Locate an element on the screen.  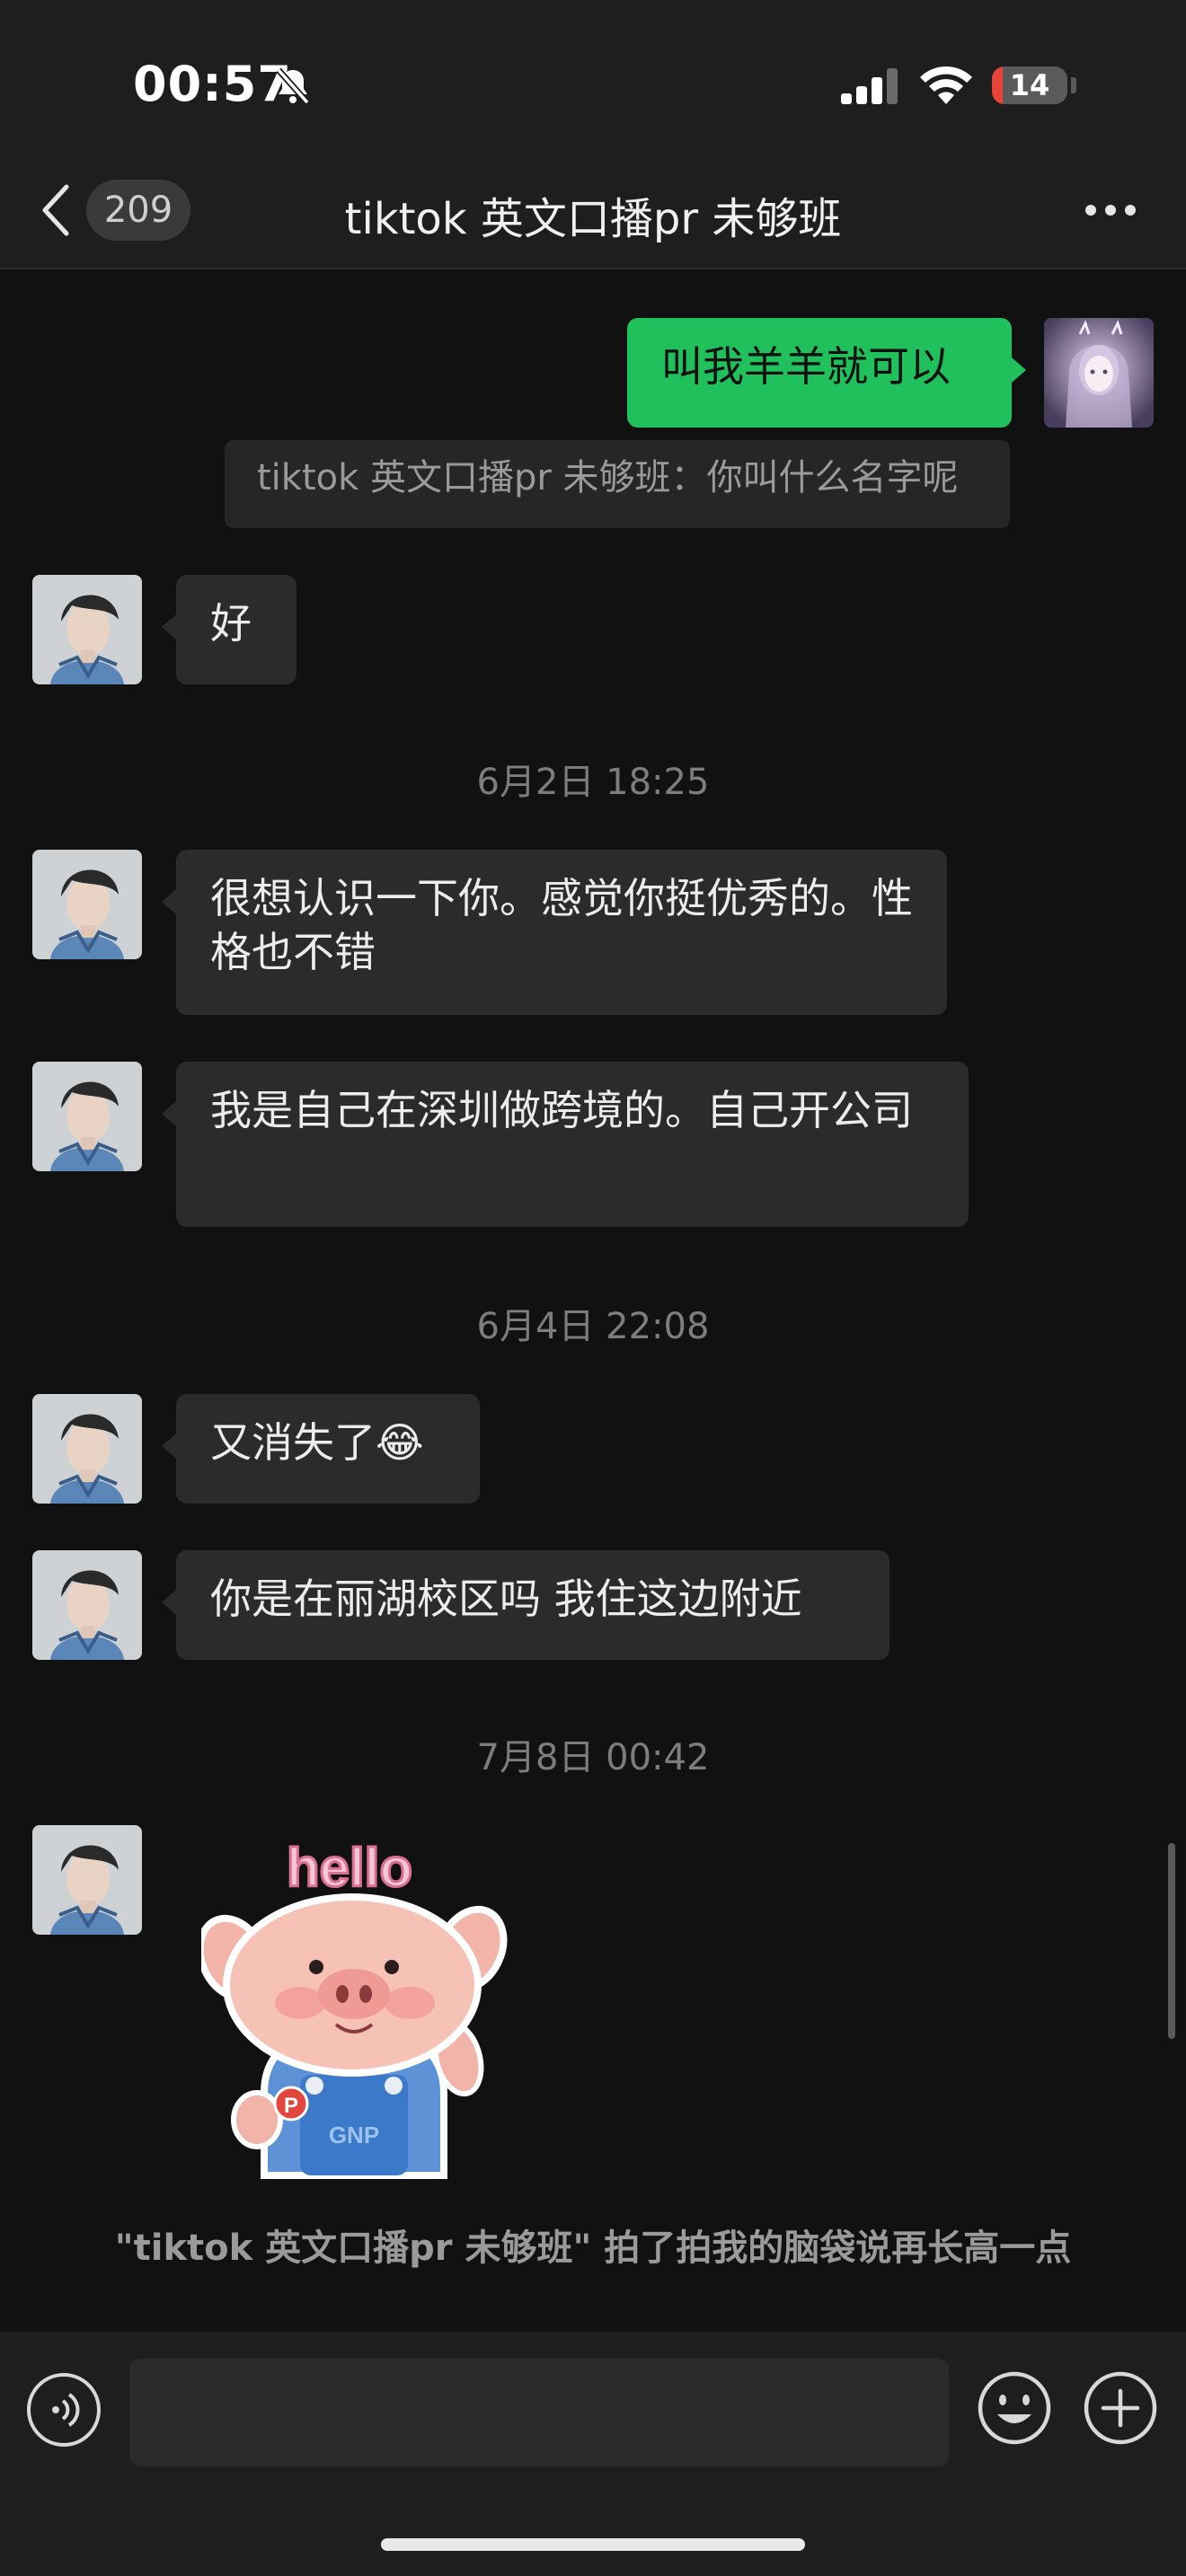
incoming-message: 又消失了😂 is located at coordinates (321, 1449).